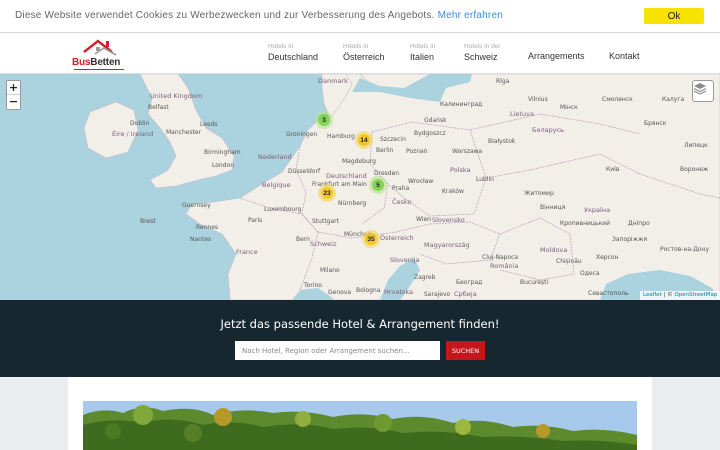 The height and width of the screenshot is (450, 720). I want to click on map-label-kaluga: Калуга, so click(673, 99).